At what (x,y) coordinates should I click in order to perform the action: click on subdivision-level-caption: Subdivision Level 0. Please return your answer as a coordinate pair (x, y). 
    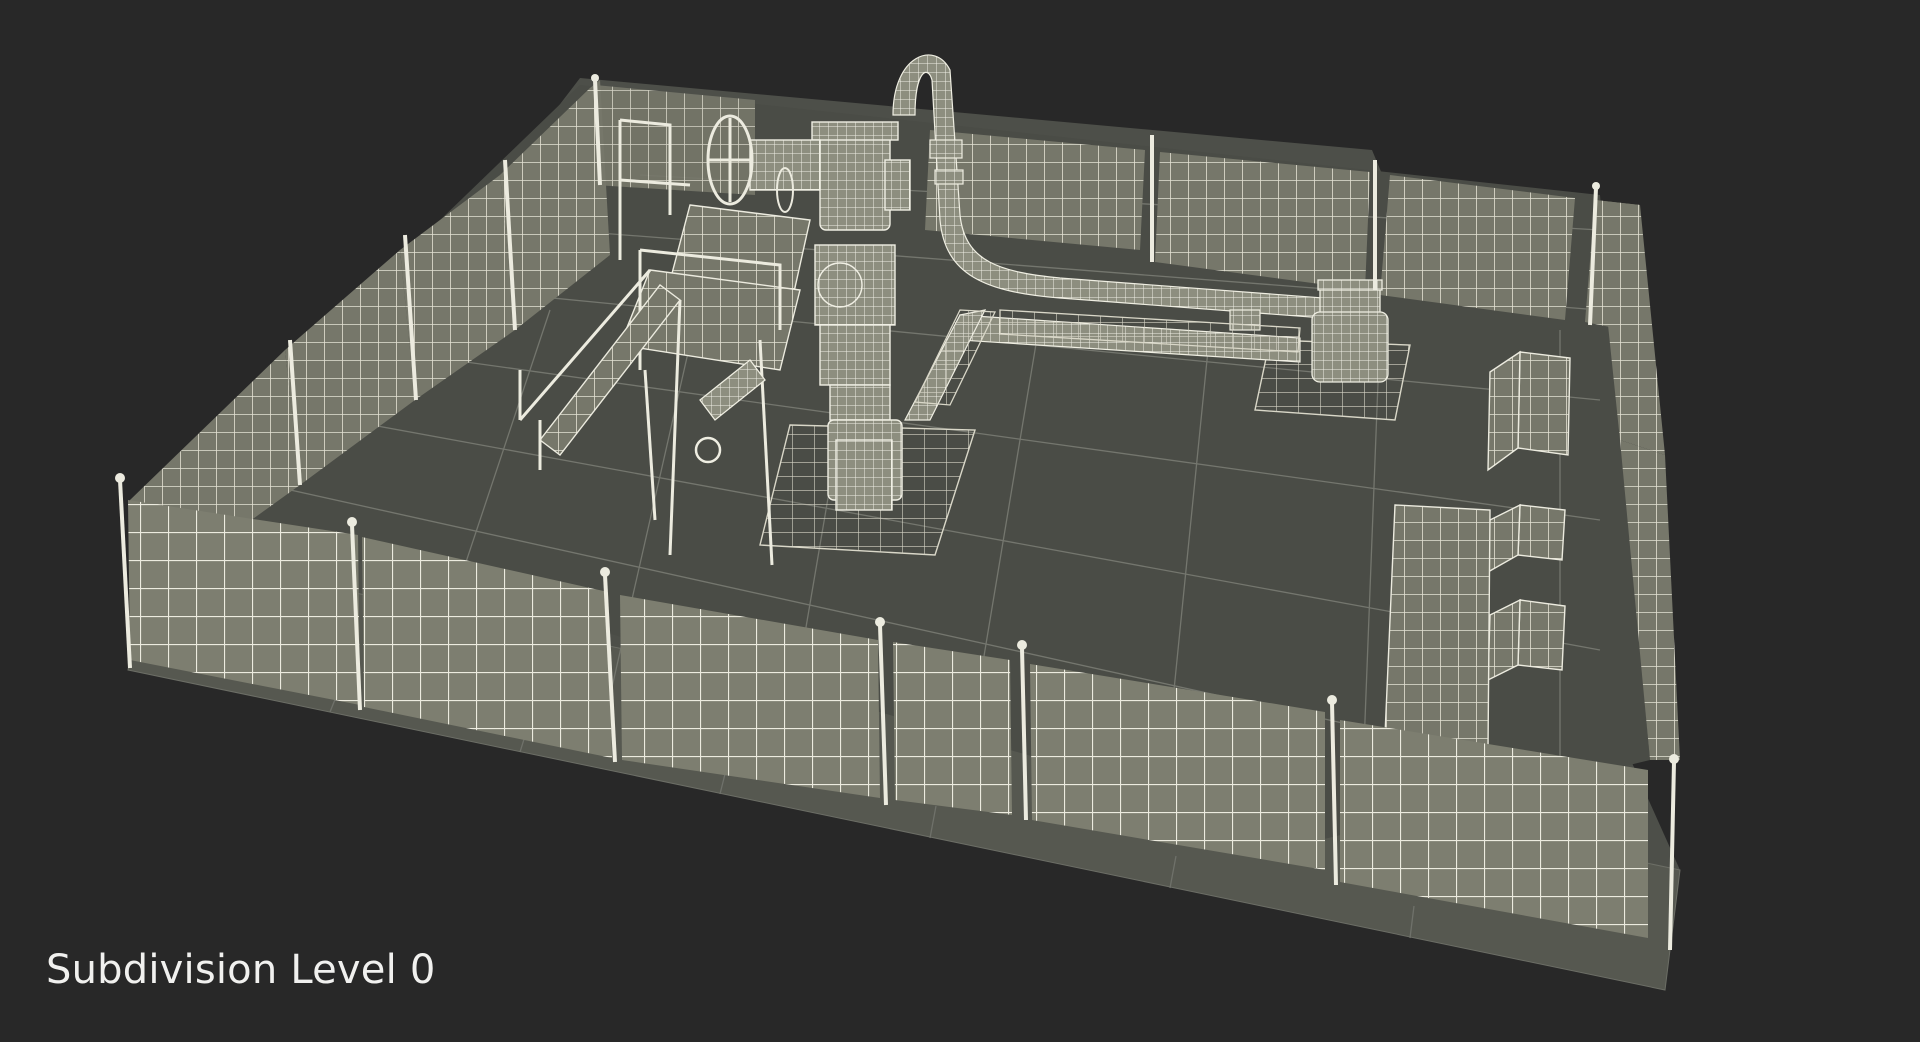
    Looking at the image, I should click on (241, 970).